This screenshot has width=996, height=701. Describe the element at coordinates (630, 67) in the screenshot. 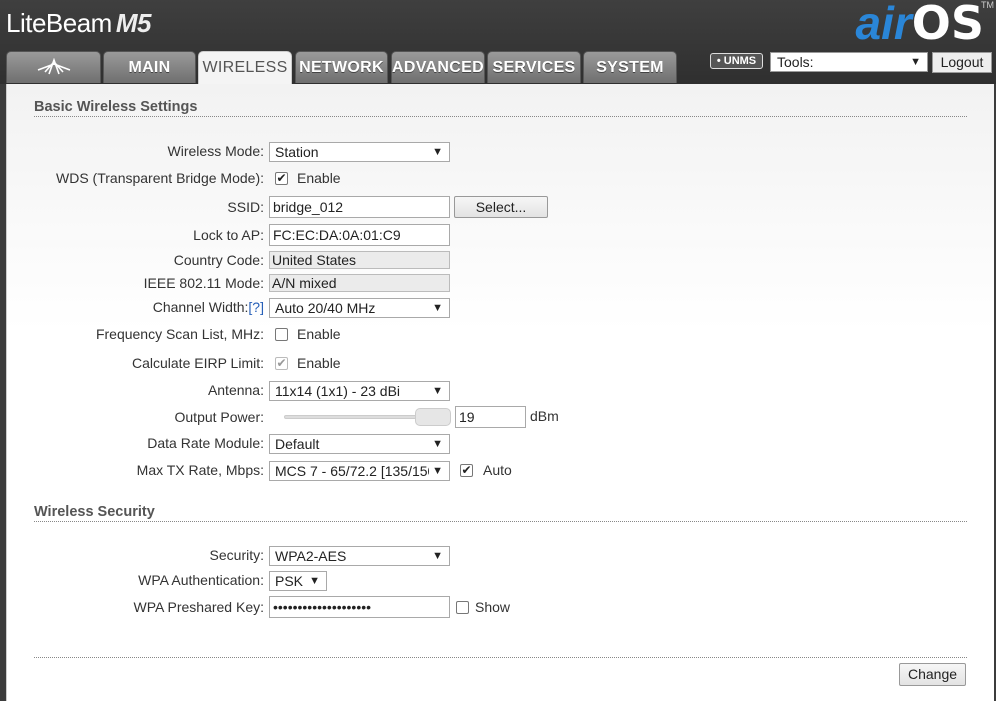

I see `tab-system: SYSTEM` at that location.